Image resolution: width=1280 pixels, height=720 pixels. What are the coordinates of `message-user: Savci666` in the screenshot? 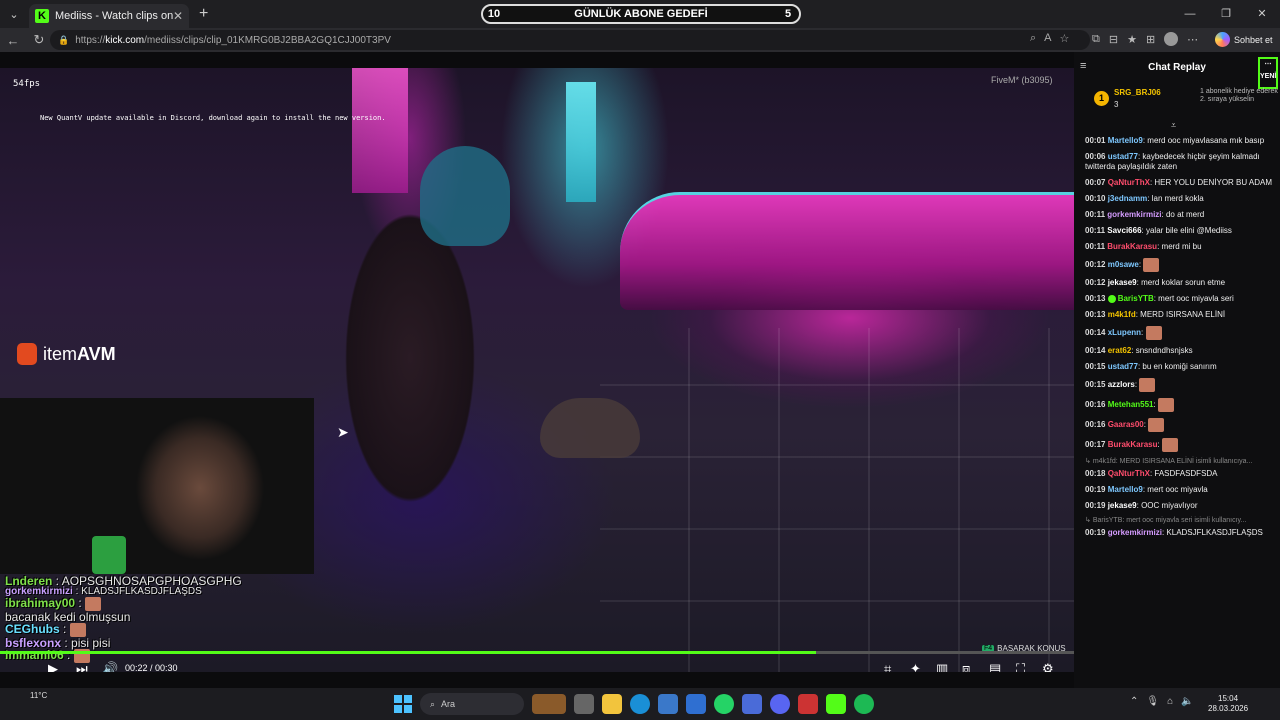 It's located at (1124, 230).